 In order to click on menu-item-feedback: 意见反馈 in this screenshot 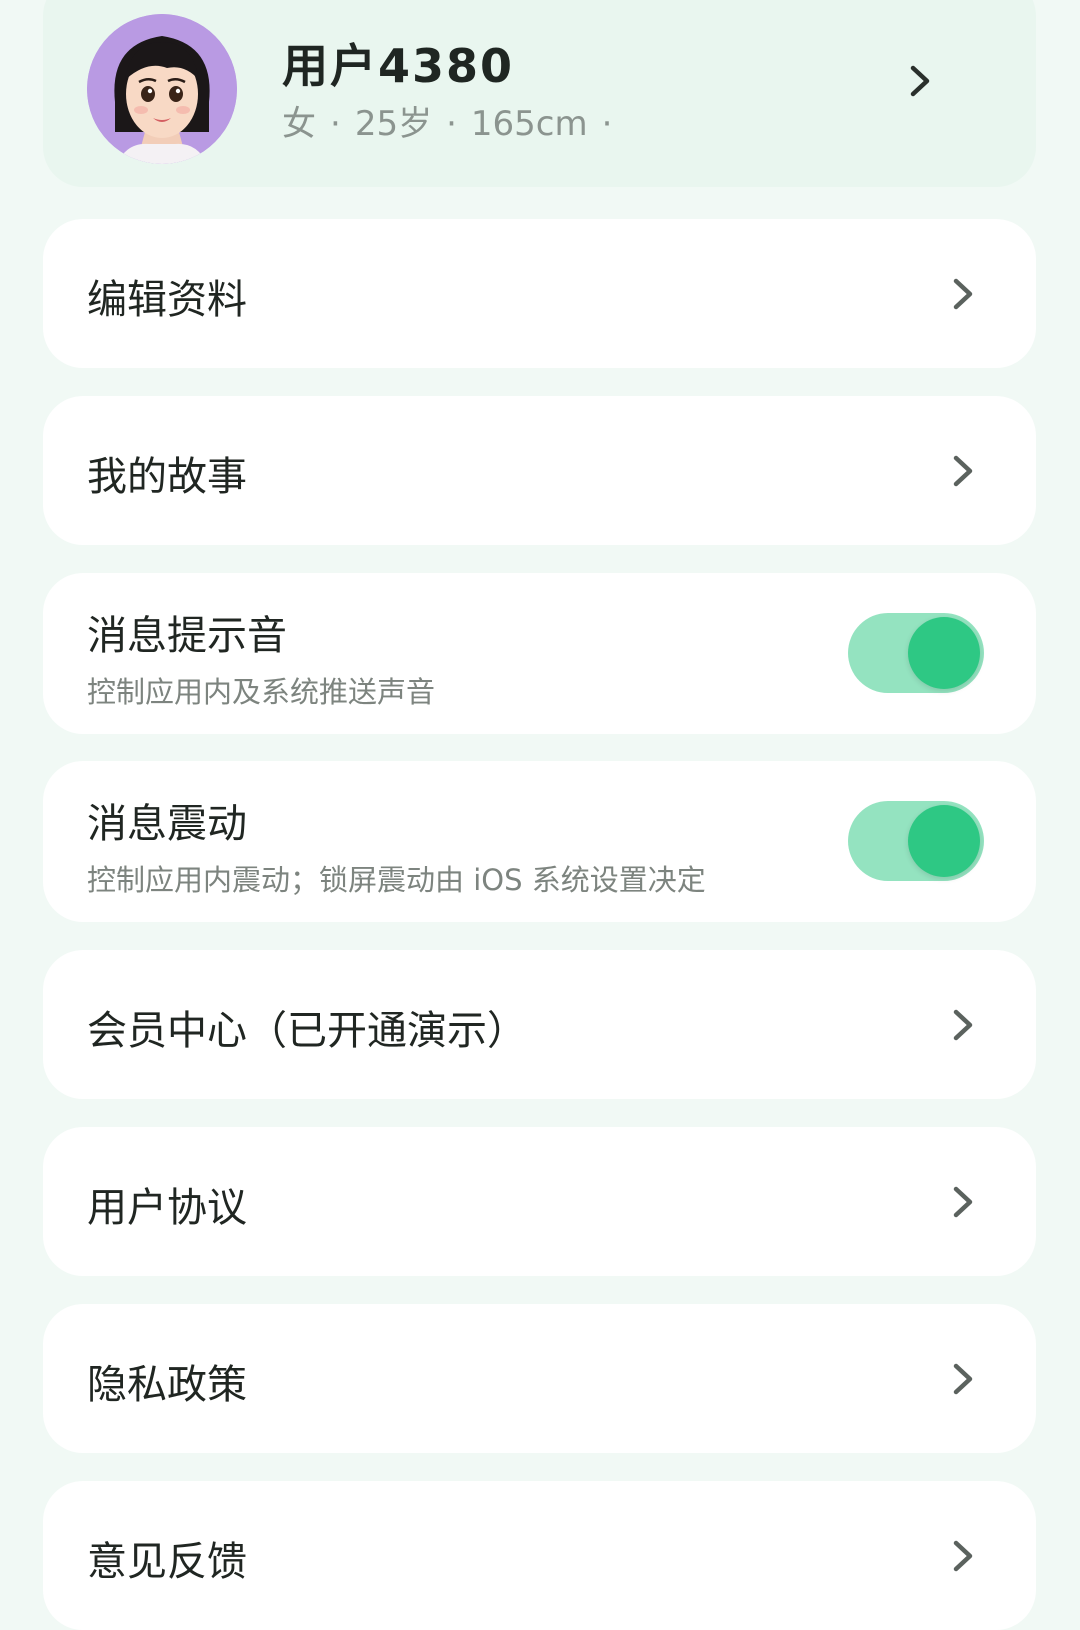, I will do `click(539, 1555)`.